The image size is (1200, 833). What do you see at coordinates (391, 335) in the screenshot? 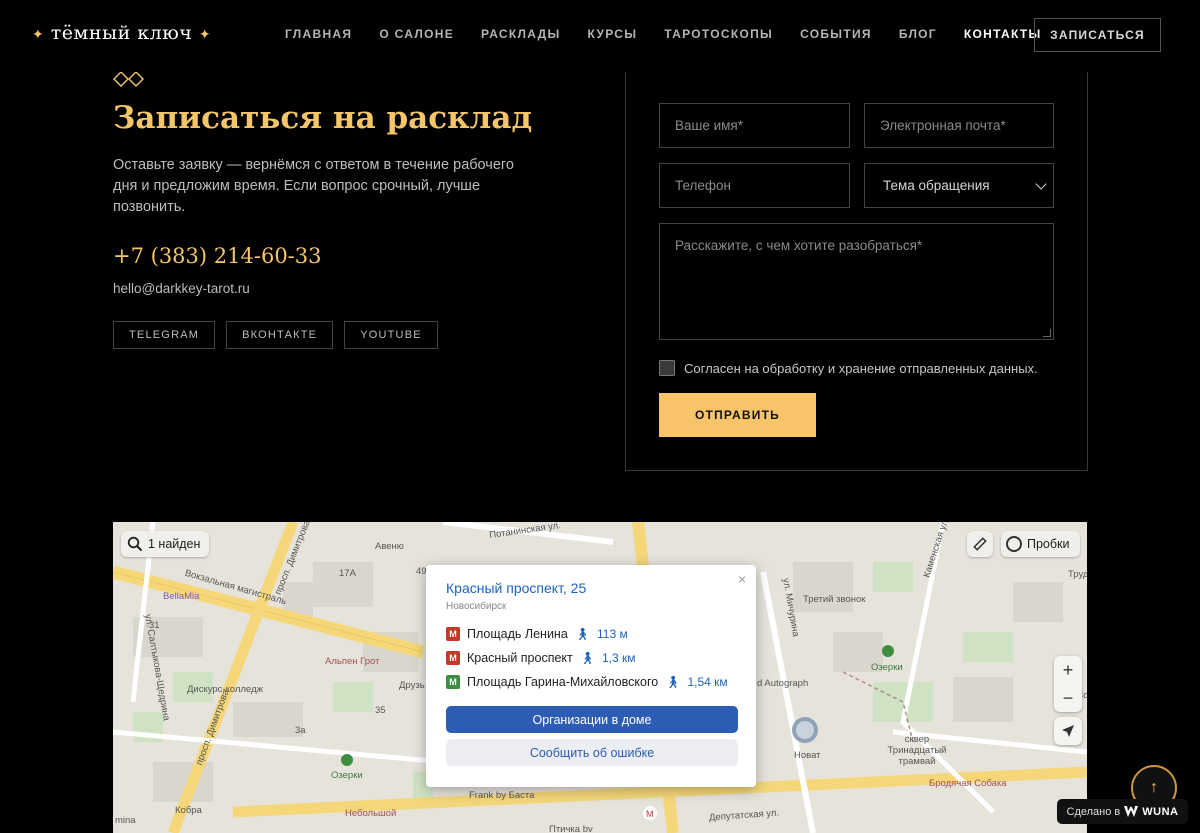
I see `youtube-button: YOUTUBE` at bounding box center [391, 335].